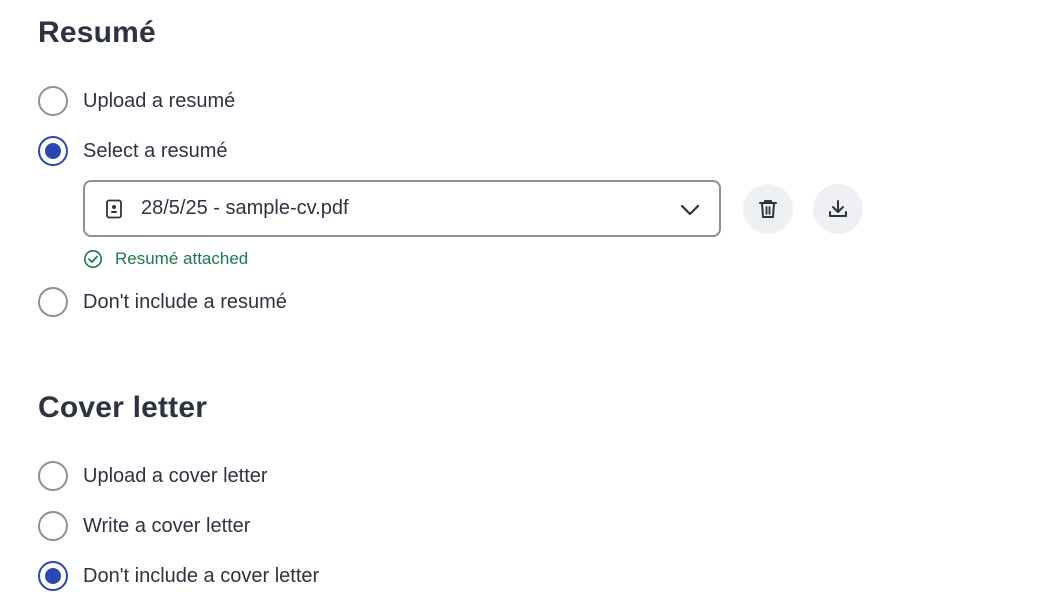 This screenshot has width=1042, height=597. What do you see at coordinates (167, 525) in the screenshot?
I see `radio-label: Write a cover letter` at bounding box center [167, 525].